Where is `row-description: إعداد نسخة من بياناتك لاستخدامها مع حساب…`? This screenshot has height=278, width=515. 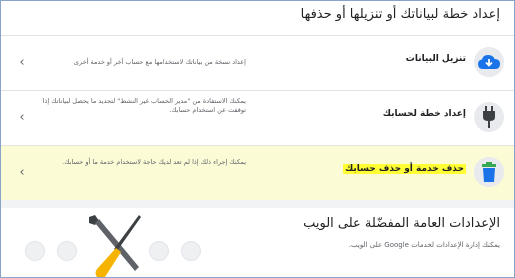
row-description: إعداد نسخة من بياناتك لاستخدامها مع حساب… is located at coordinates (159, 62).